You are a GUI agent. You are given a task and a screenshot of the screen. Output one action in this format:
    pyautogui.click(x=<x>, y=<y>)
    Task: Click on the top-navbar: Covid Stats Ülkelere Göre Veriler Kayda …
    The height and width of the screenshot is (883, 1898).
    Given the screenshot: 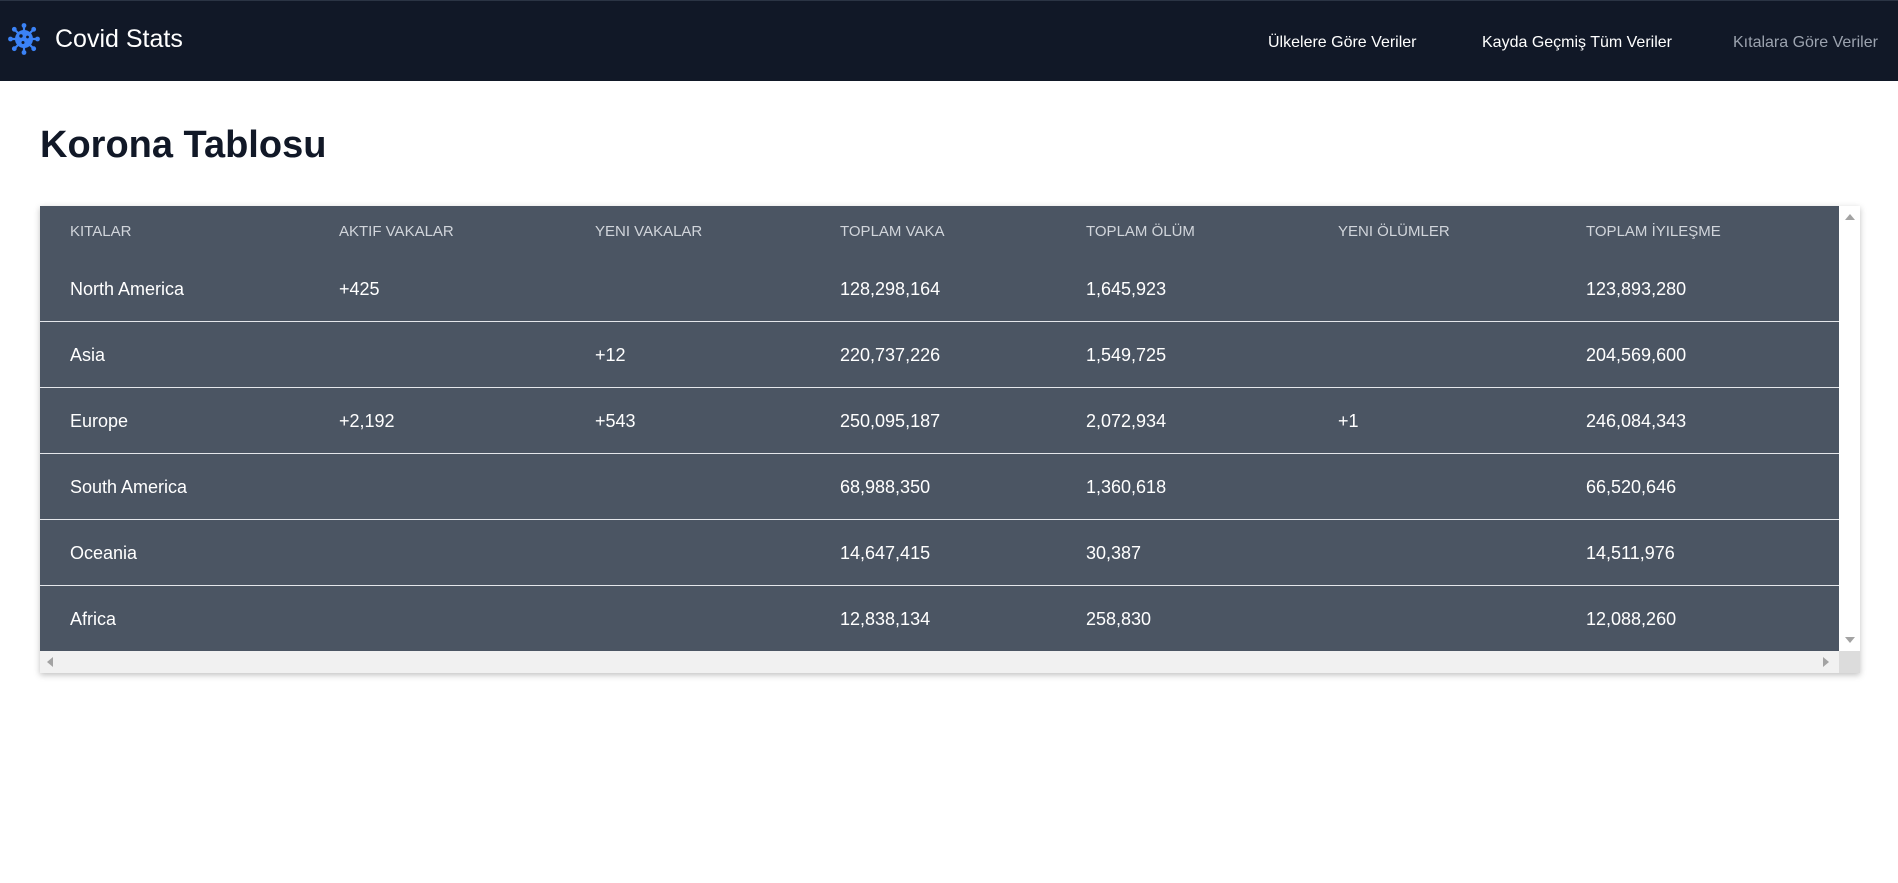 What is the action you would take?
    pyautogui.click(x=949, y=40)
    